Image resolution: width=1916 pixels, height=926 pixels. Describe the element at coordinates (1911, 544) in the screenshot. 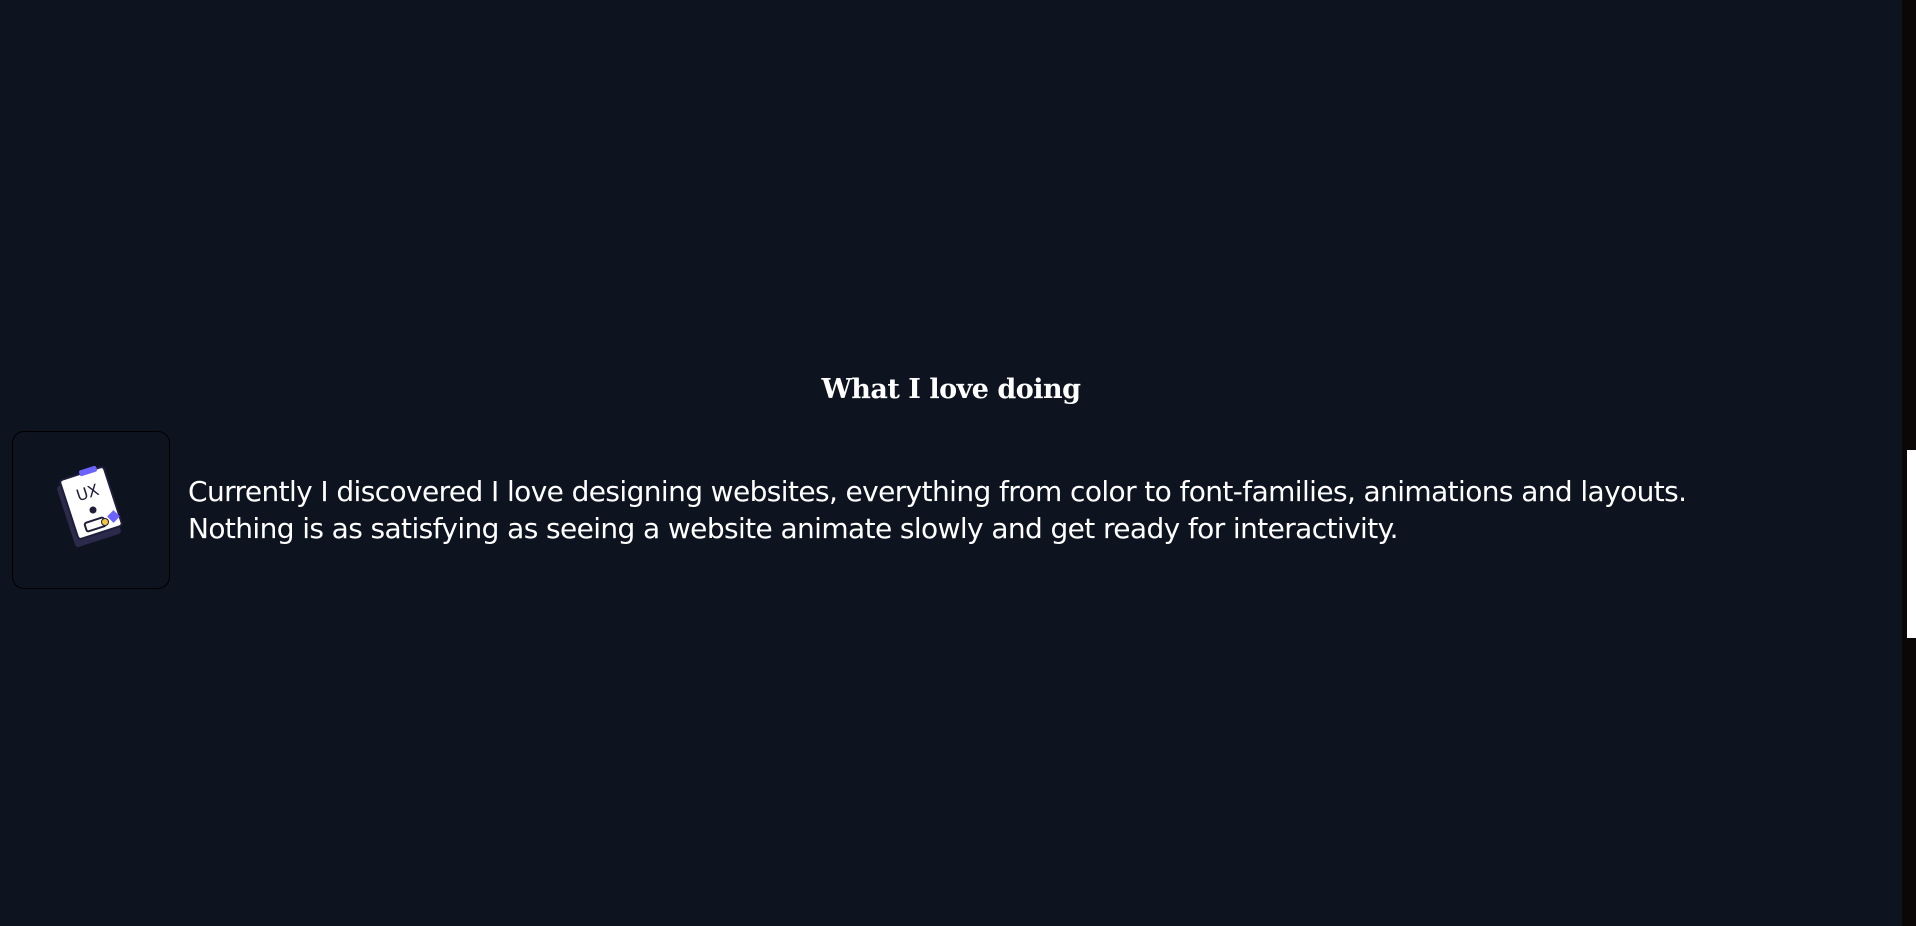

I see `scrollbar-thumb` at that location.